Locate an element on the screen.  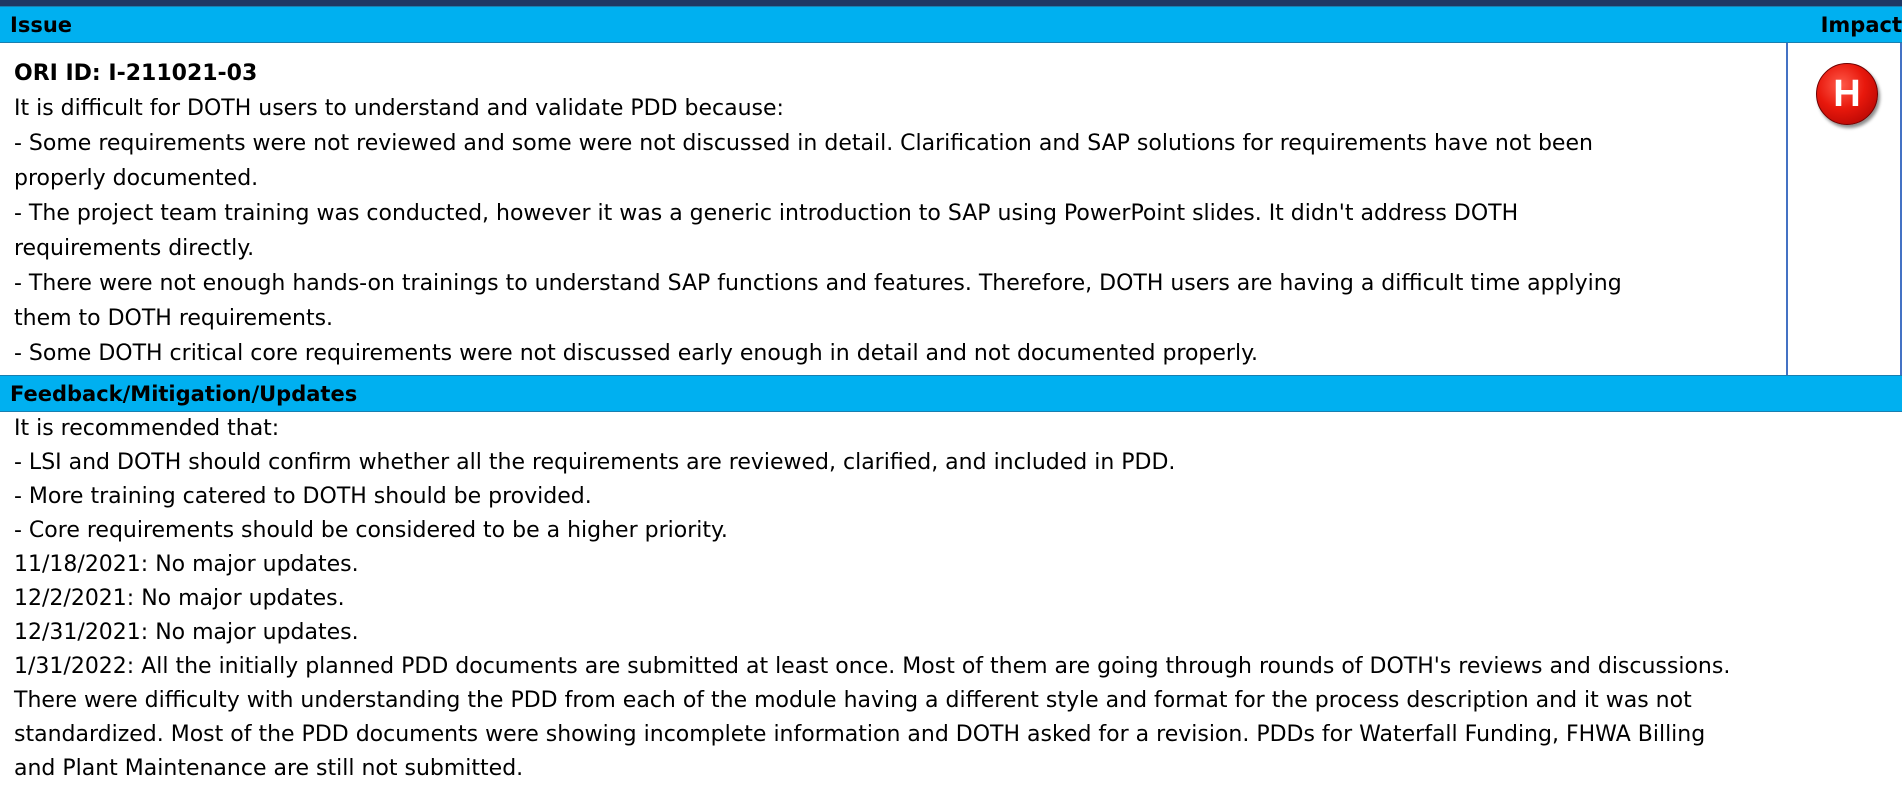
impact-column-header: Impact is located at coordinates (1861, 25).